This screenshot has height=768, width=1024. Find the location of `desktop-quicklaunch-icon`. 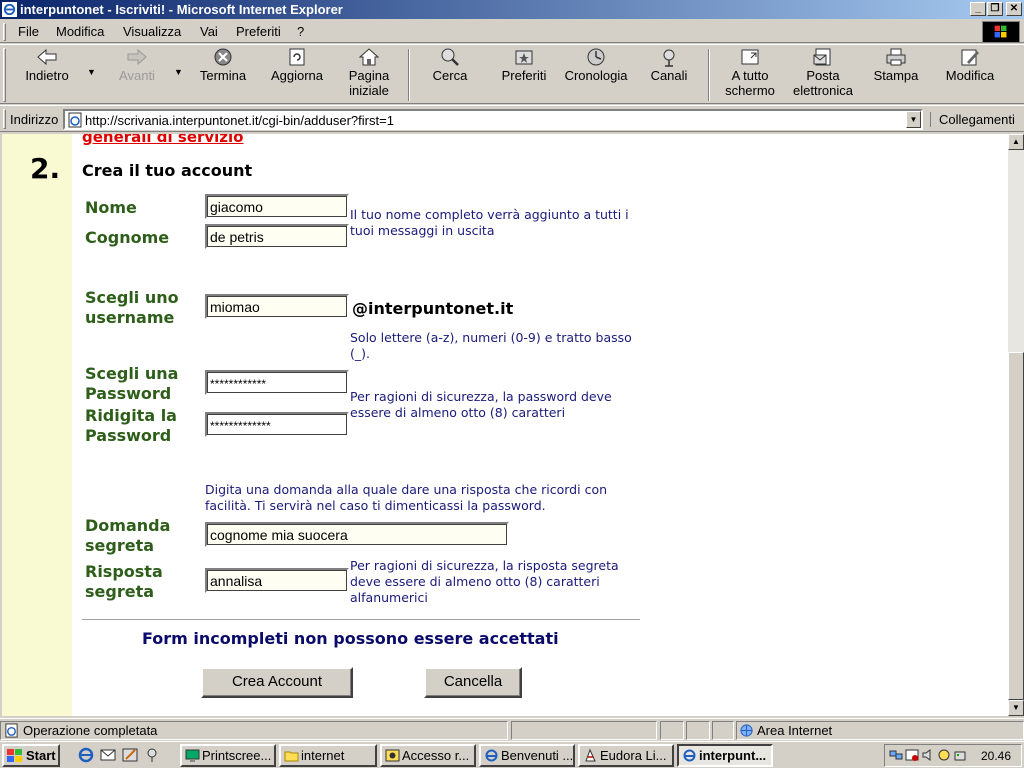

desktop-quicklaunch-icon is located at coordinates (130, 755).